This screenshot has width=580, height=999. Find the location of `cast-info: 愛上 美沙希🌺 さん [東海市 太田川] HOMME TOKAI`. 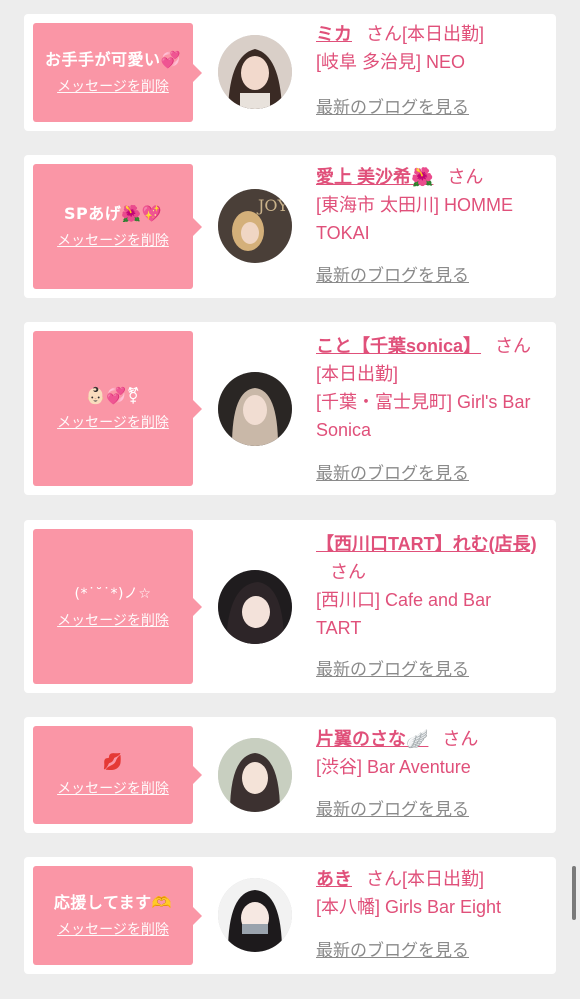

cast-info: 愛上 美沙希🌺 さん [東海市 太田川] HOMME TOKAI is located at coordinates (431, 205).